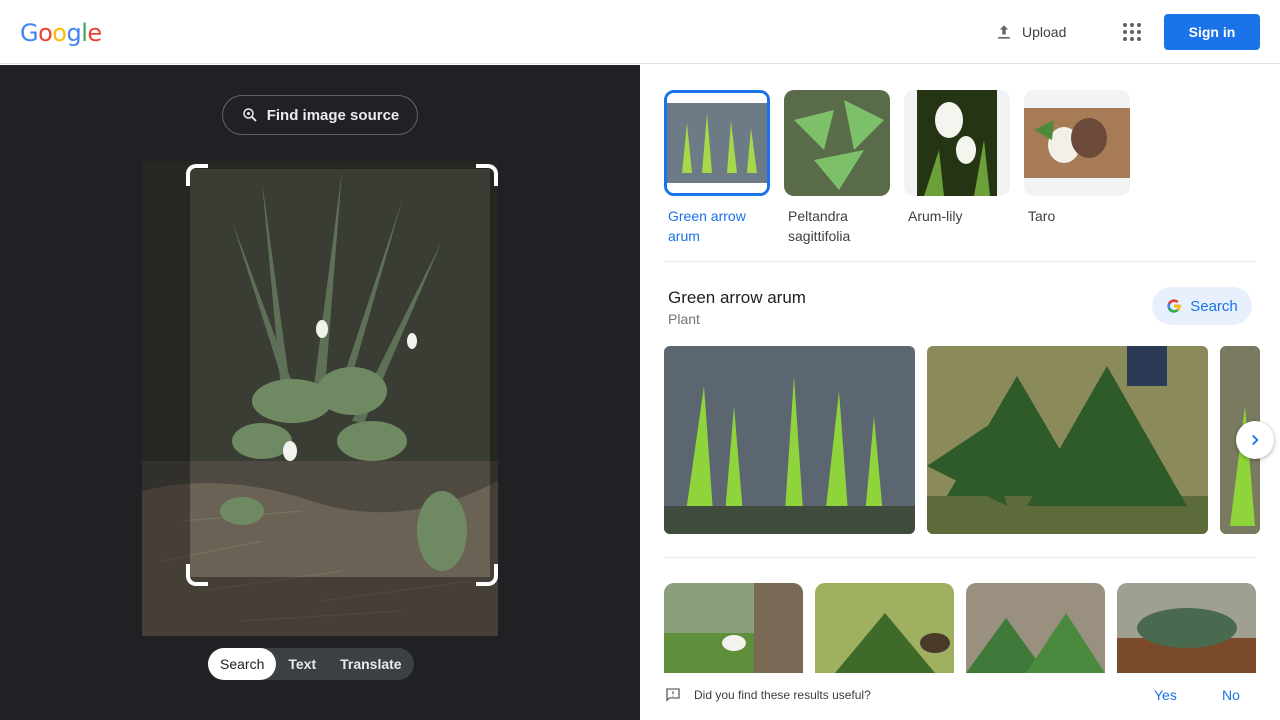  Describe the element at coordinates (737, 297) in the screenshot. I see `entity-title: Green arrow arum` at that location.